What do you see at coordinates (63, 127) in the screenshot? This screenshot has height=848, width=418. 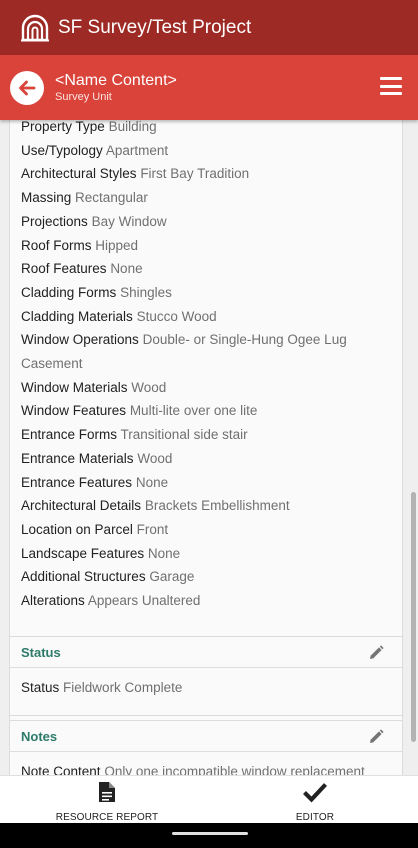 I see `field-label: Property Type` at bounding box center [63, 127].